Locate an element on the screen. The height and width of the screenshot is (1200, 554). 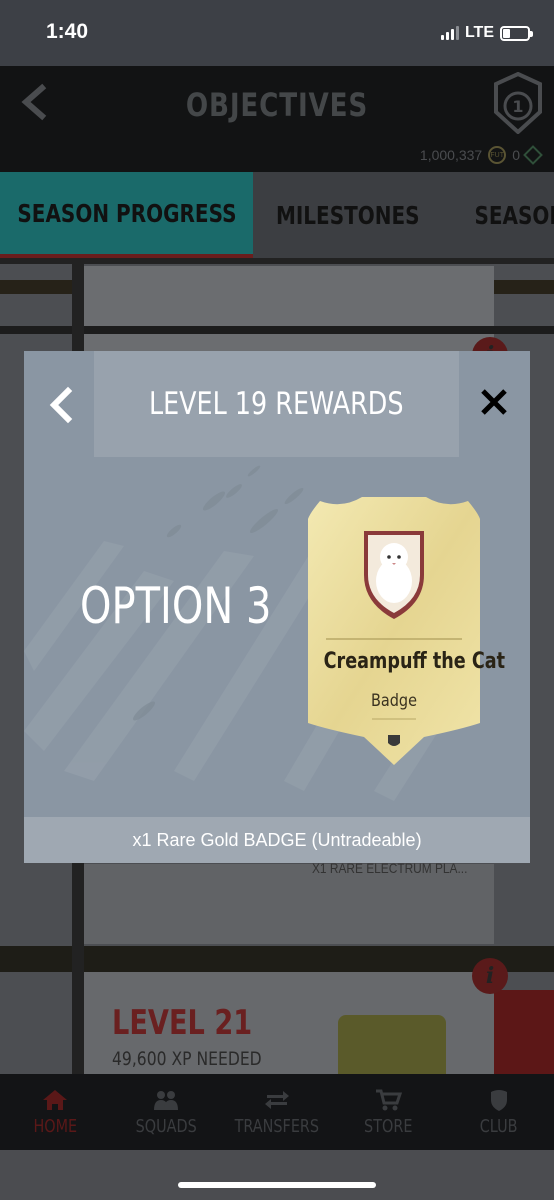
battery-icon is located at coordinates (516, 33).